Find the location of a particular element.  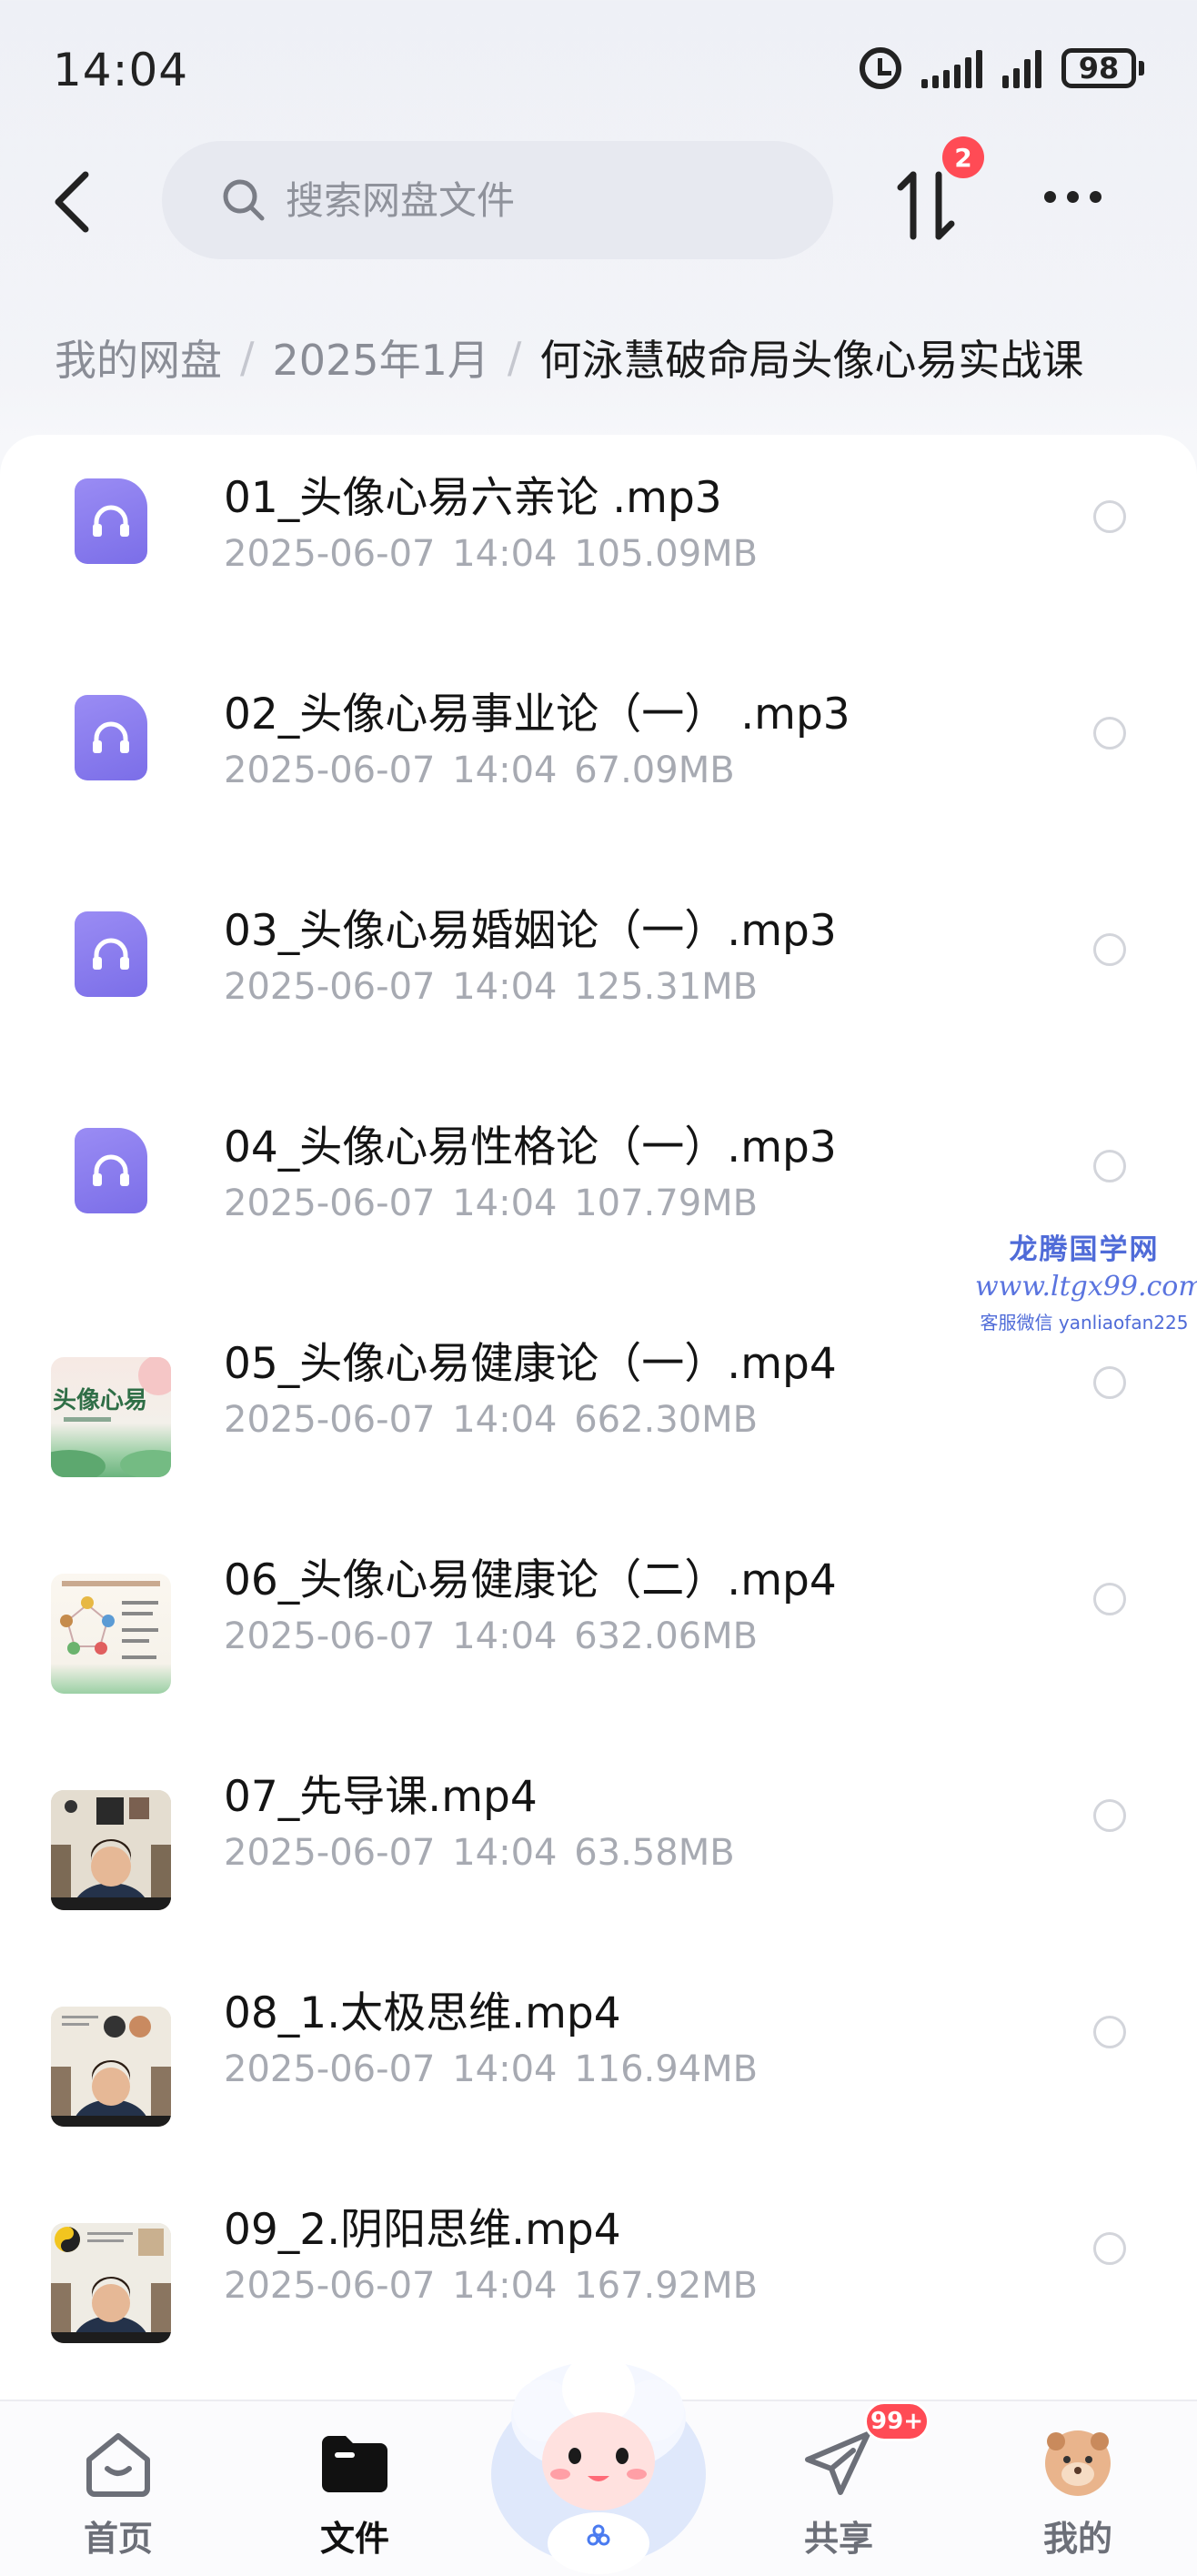

watermark-wechat: 客服微信 yanliaofan225 is located at coordinates (1084, 1322).